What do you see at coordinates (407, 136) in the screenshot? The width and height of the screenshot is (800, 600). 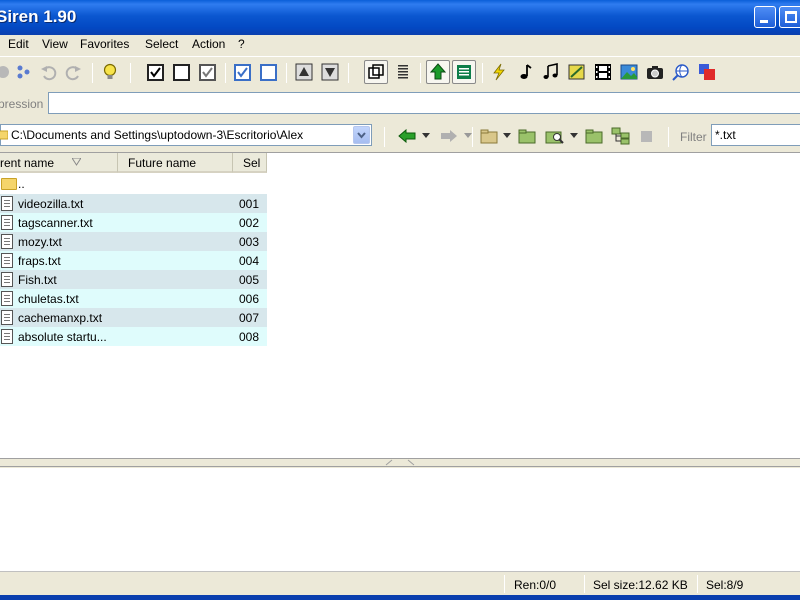 I see `back-arrow-icon` at bounding box center [407, 136].